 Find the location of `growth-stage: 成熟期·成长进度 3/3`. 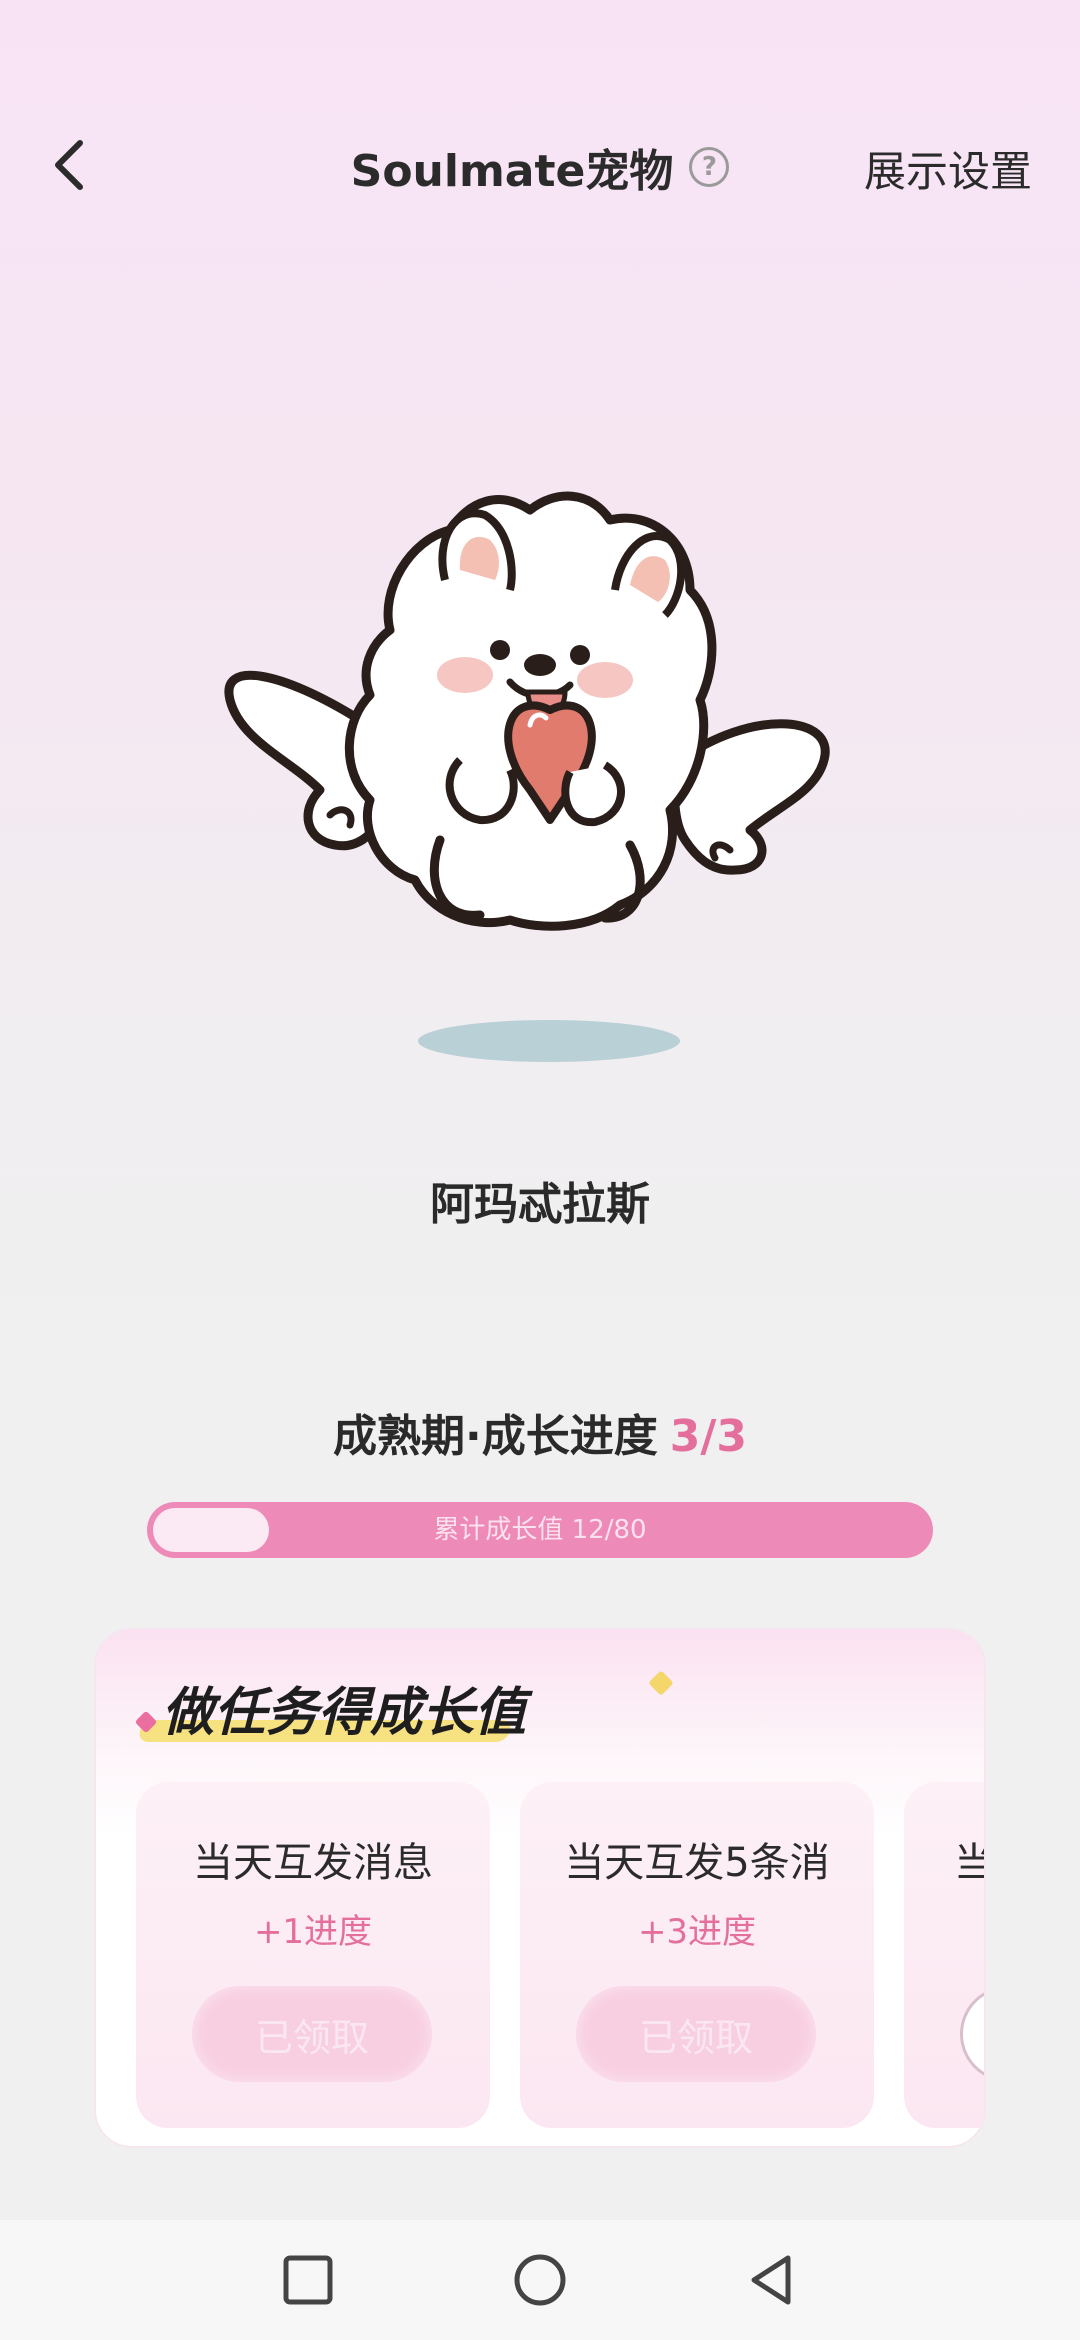

growth-stage: 成熟期·成长进度 3/3 is located at coordinates (540, 1432).